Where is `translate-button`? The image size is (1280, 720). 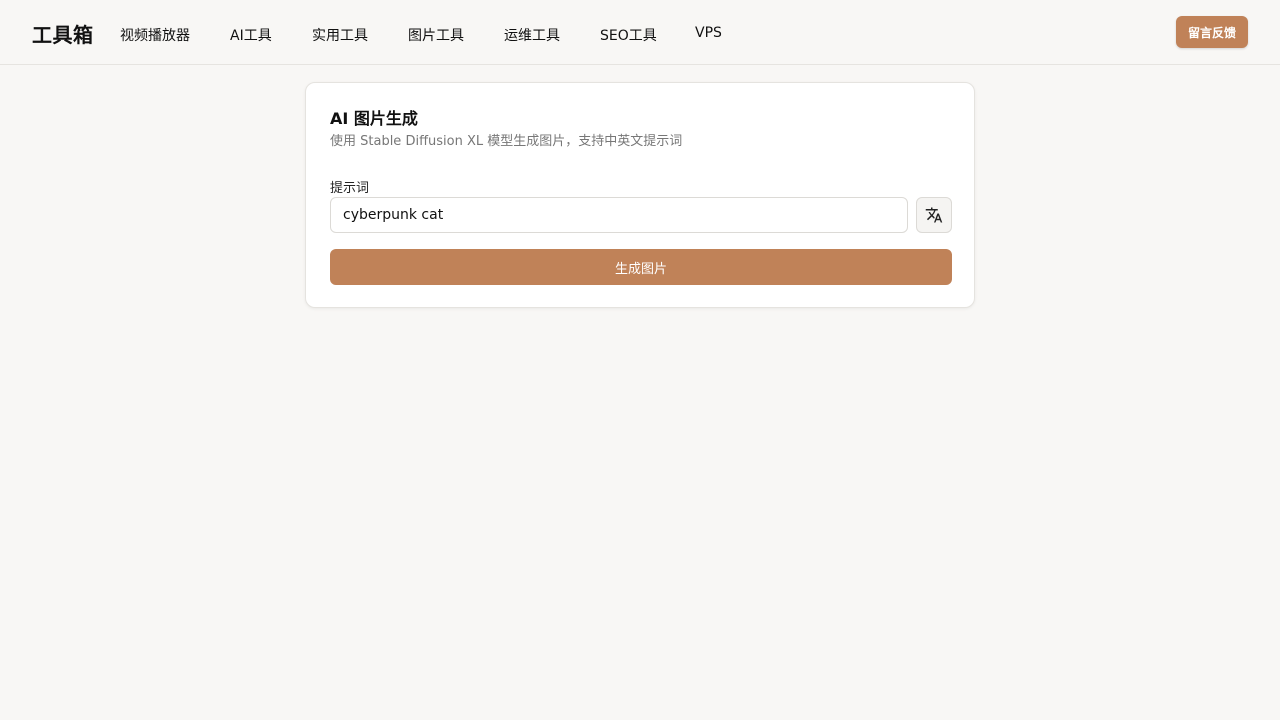 translate-button is located at coordinates (934, 215).